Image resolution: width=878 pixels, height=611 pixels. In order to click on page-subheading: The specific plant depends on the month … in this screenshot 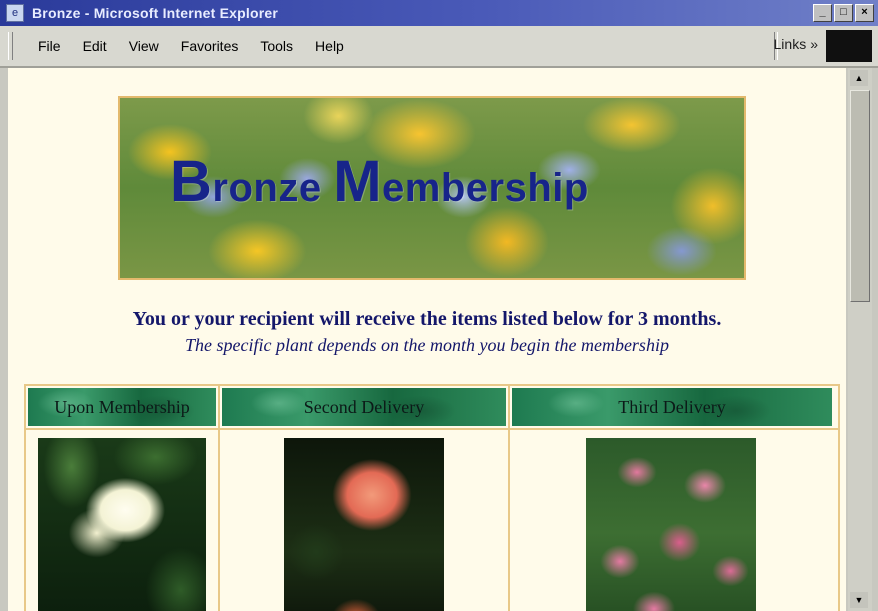, I will do `click(427, 345)`.